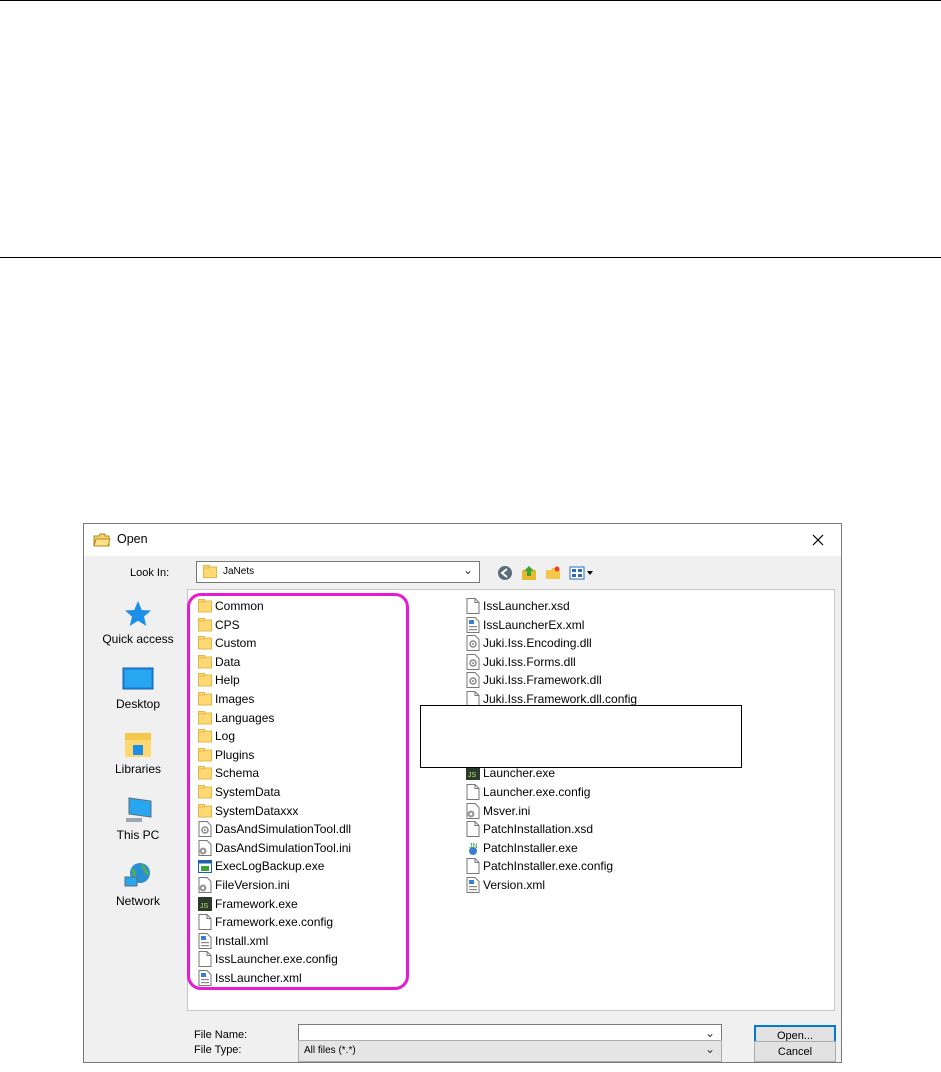 The height and width of the screenshot is (1072, 941). Describe the element at coordinates (221, 1035) in the screenshot. I see `file-name-label: File Name:` at that location.